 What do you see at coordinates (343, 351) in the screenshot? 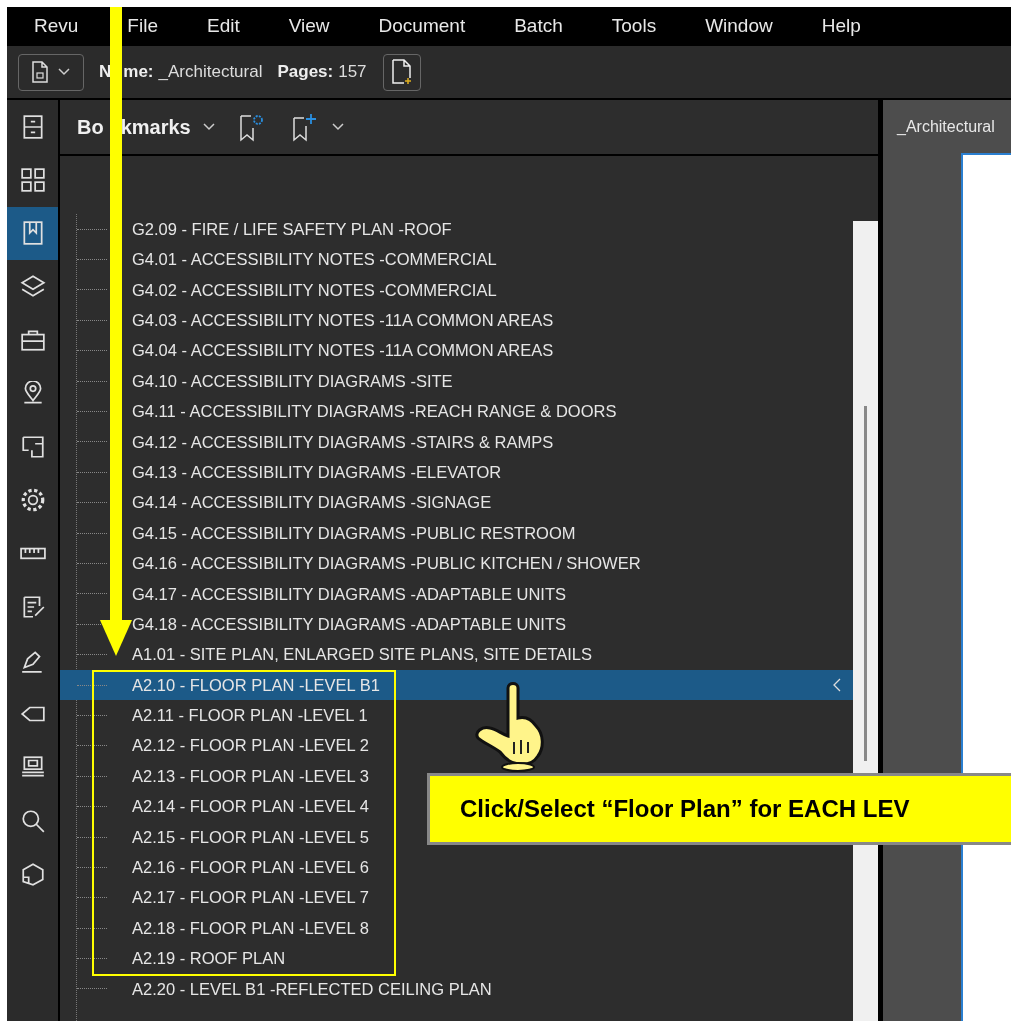
I see `bookmark-label: G4.04 - ACCESSIBILITY NOTES -11A COMMON AREAS` at bounding box center [343, 351].